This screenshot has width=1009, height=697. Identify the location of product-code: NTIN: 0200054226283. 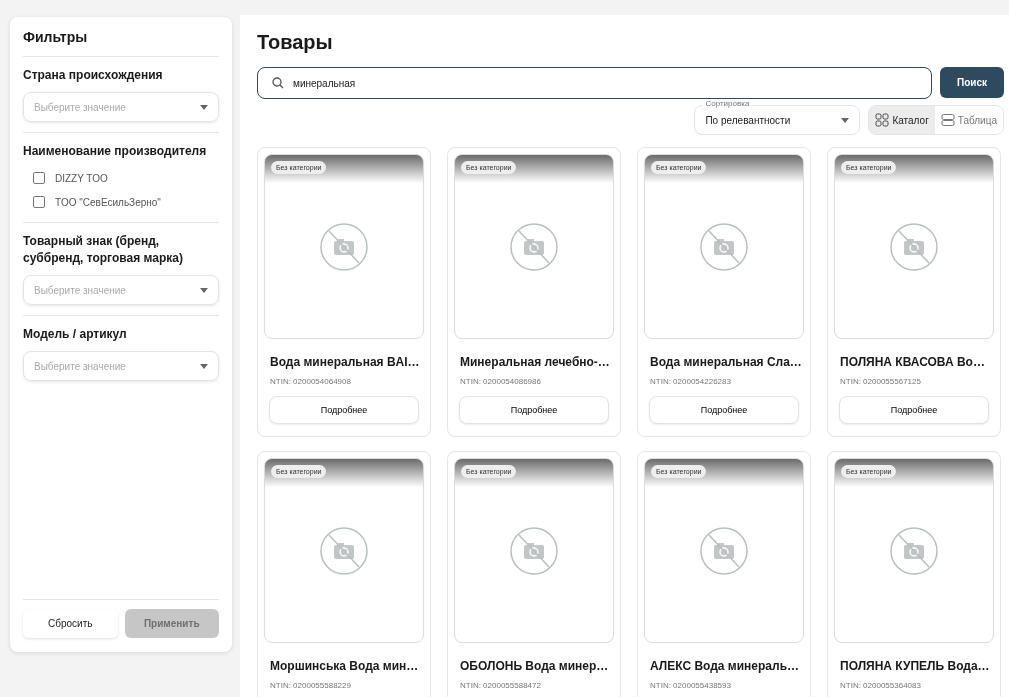
(691, 381).